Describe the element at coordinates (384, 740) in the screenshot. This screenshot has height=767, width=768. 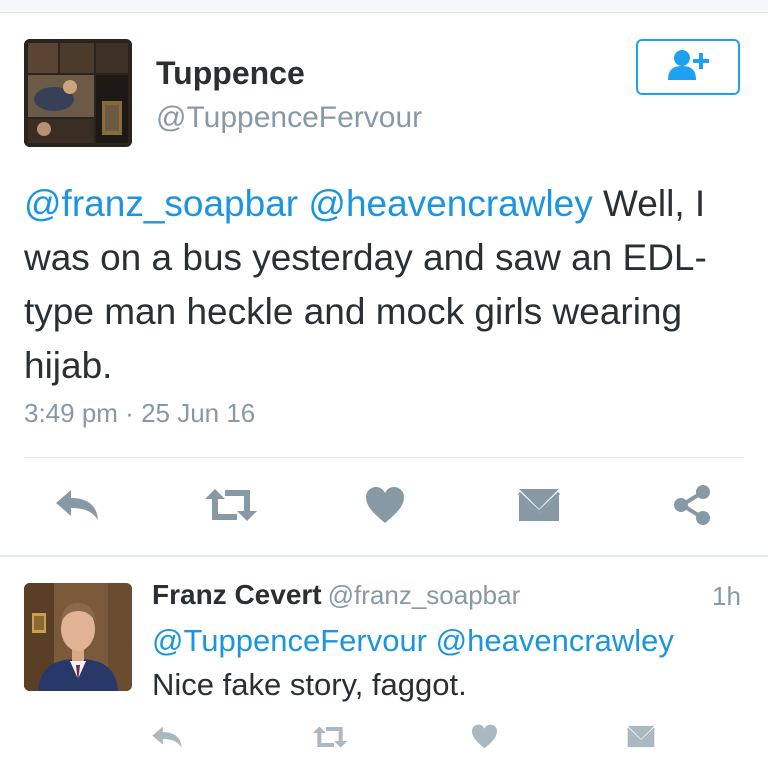
I see `reply-actions` at that location.